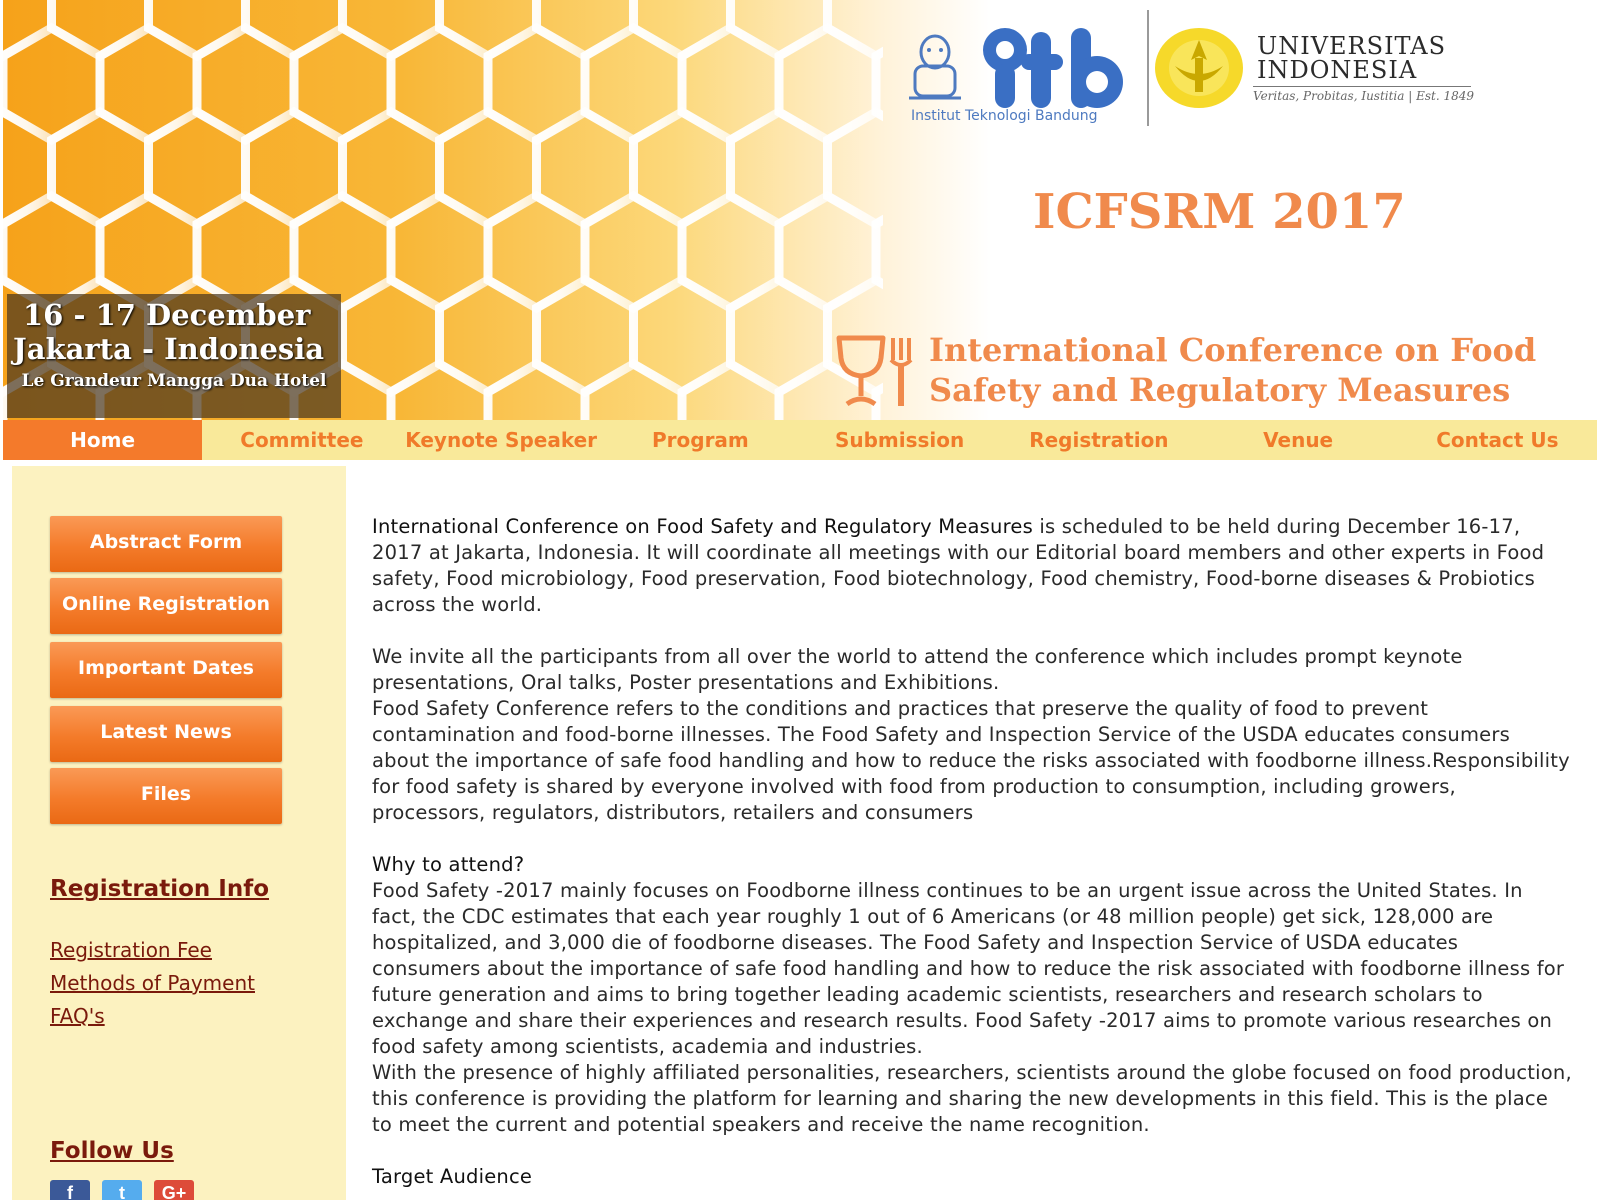 The height and width of the screenshot is (1200, 1600). Describe the element at coordinates (935, 67) in the screenshot. I see `itb-seal-icon` at that location.